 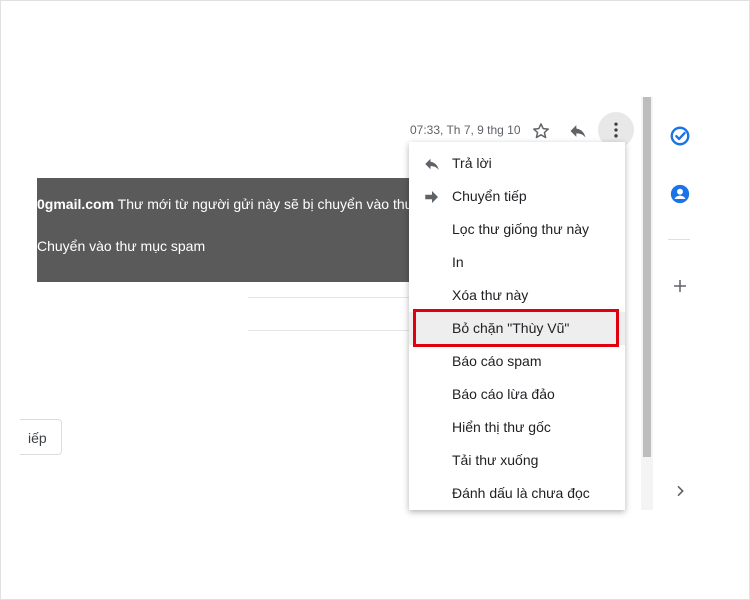 I want to click on scrollbar-track, so click(x=647, y=303).